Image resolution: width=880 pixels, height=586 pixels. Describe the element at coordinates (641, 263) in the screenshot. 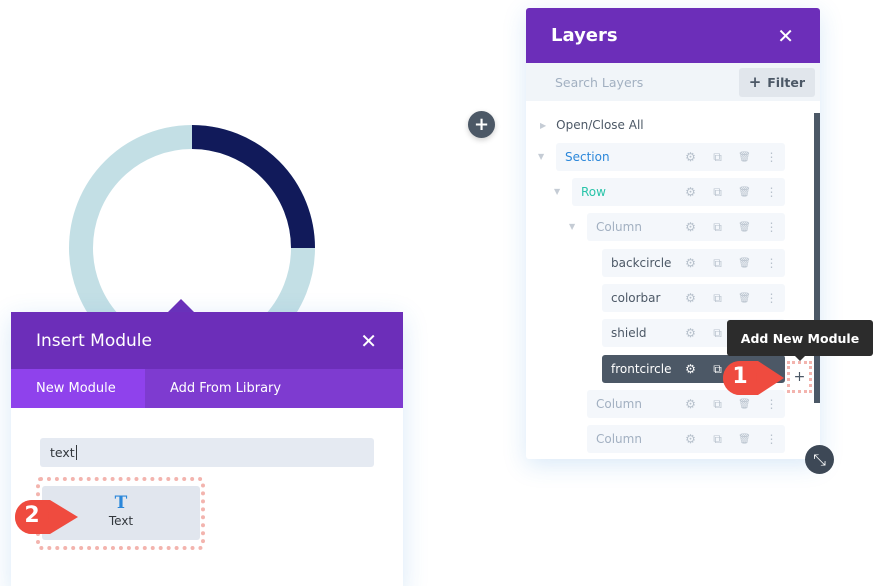

I see `layer-label: backcircle` at that location.